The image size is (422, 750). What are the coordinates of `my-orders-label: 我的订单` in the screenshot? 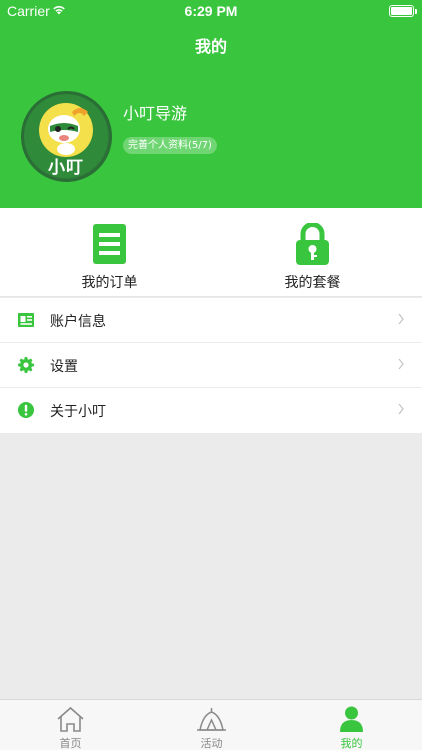 It's located at (109, 283).